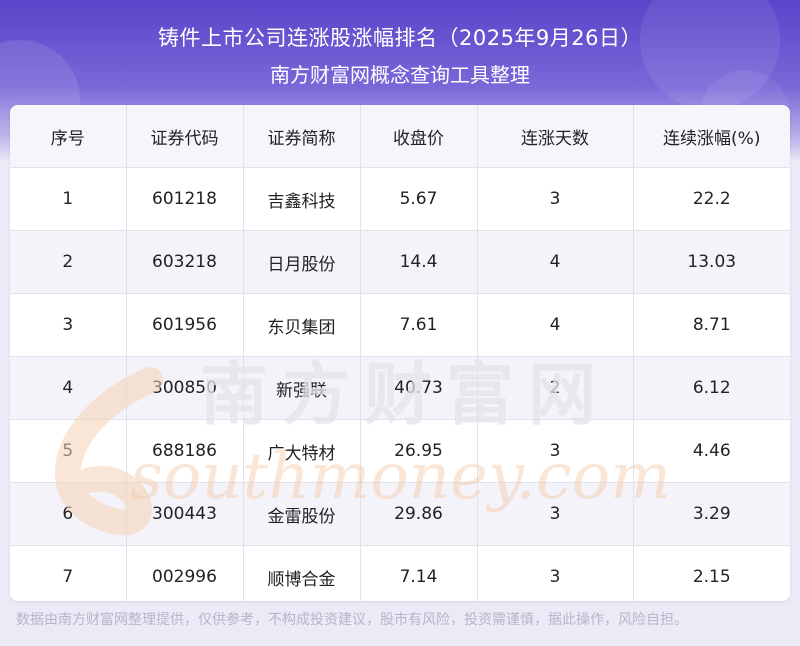 This screenshot has height=646, width=800. What do you see at coordinates (302, 514) in the screenshot?
I see `cell-name: 金雷股份` at bounding box center [302, 514].